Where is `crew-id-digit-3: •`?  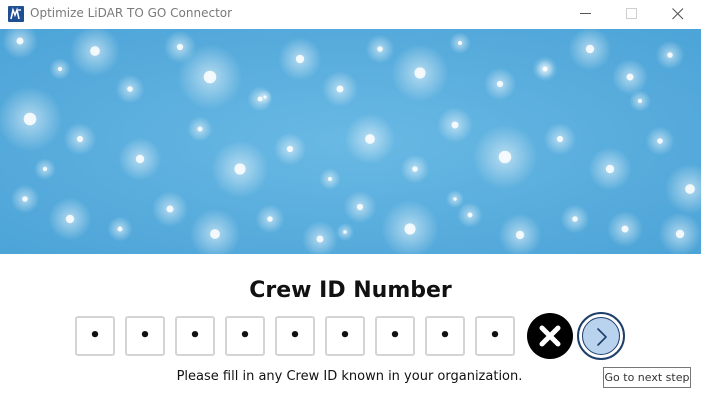 crew-id-digit-3: • is located at coordinates (195, 336).